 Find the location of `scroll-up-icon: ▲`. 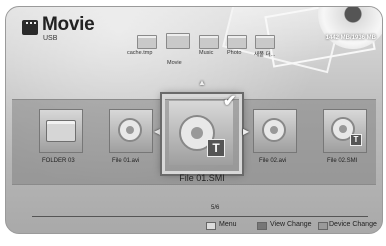

scroll-up-icon: ▲ is located at coordinates (202, 82).